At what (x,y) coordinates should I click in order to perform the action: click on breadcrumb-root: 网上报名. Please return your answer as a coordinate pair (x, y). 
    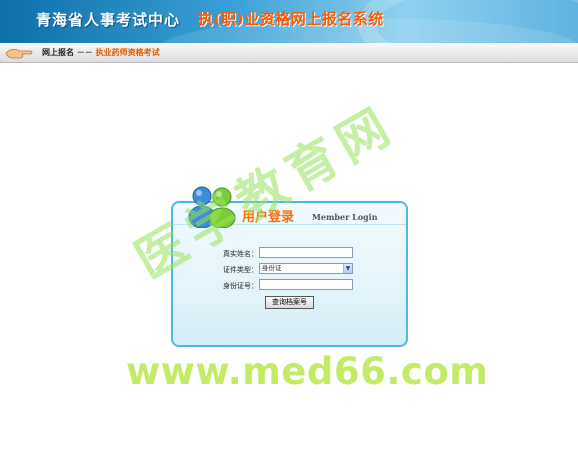
    Looking at the image, I should click on (58, 52).